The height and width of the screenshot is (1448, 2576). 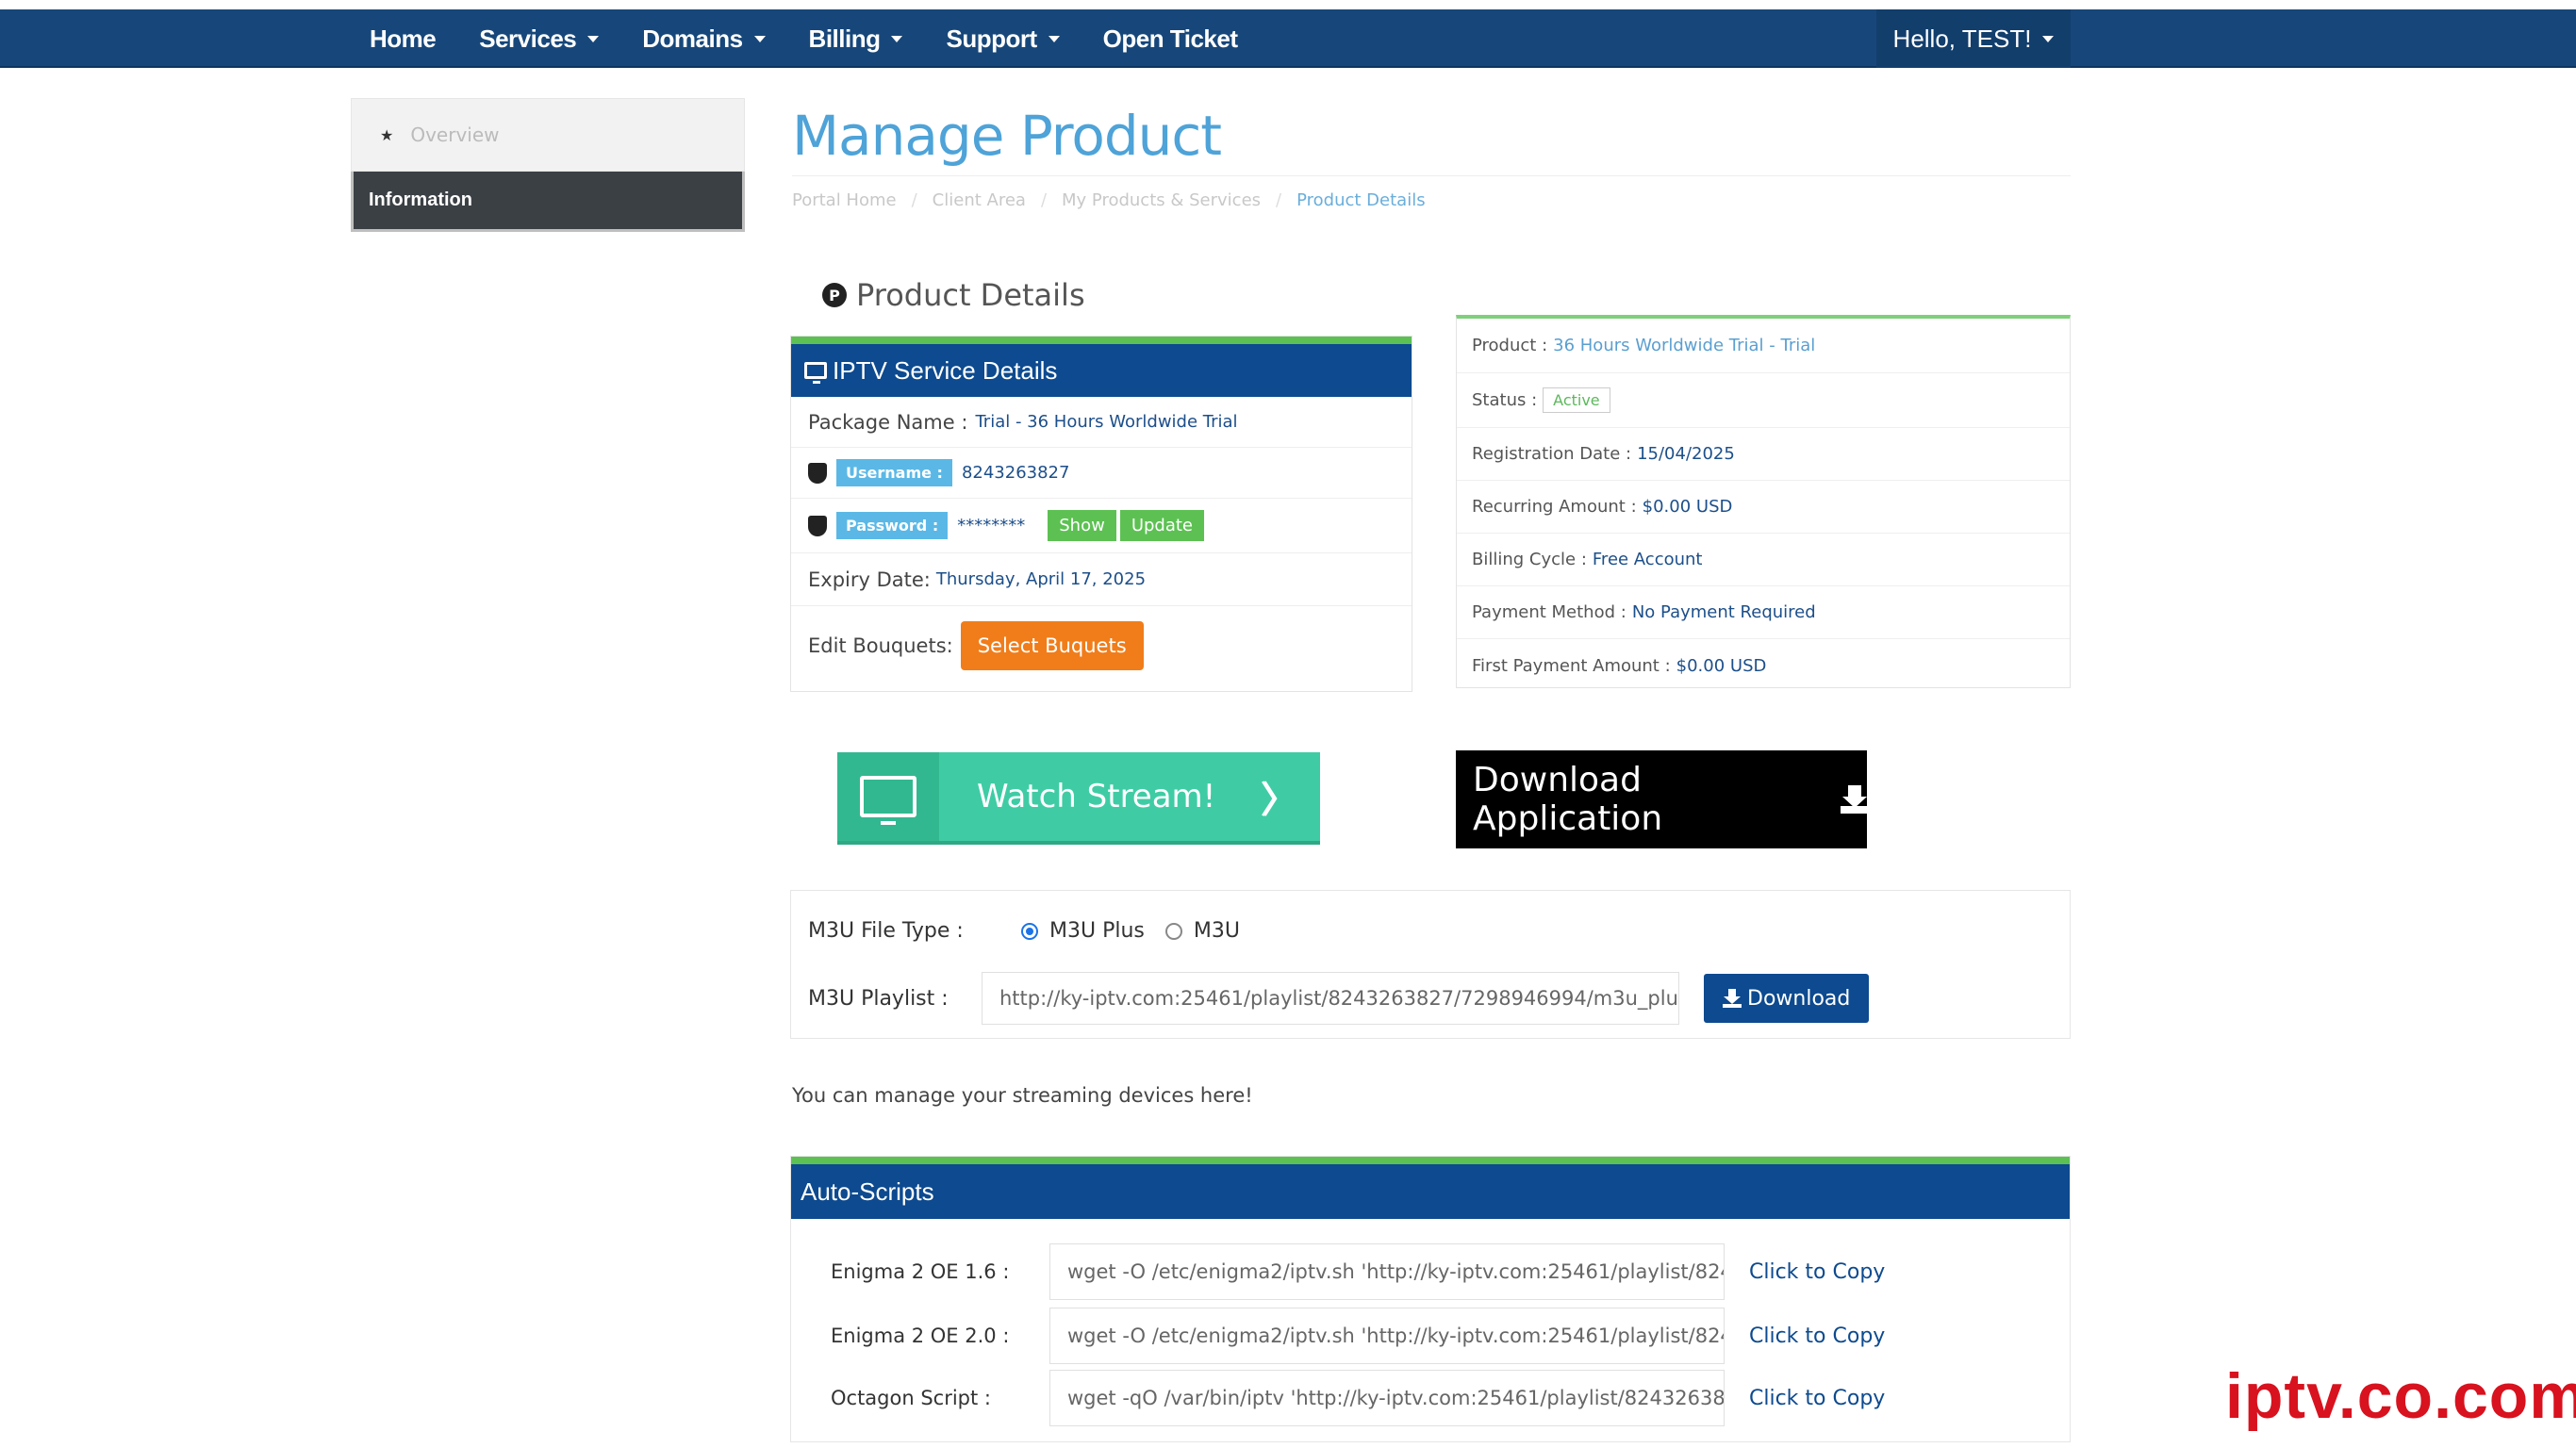 What do you see at coordinates (1763, 508) in the screenshot?
I see `info-recurring-row: Recurring Amount : $0.00 USD` at bounding box center [1763, 508].